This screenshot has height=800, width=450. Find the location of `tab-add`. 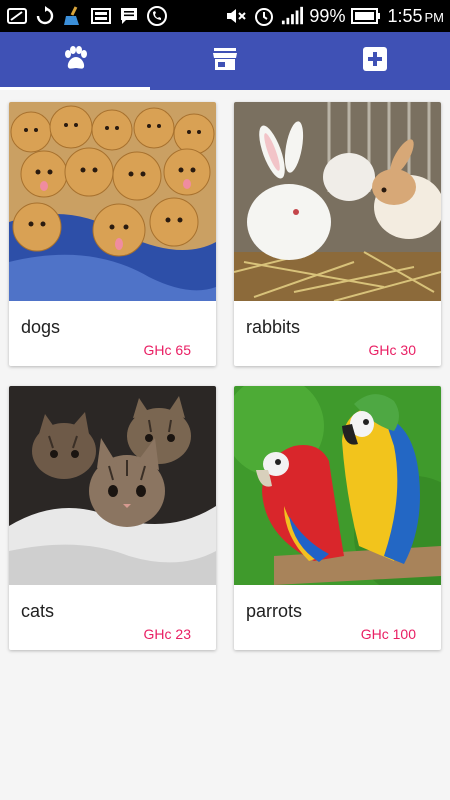

tab-add is located at coordinates (375, 61).